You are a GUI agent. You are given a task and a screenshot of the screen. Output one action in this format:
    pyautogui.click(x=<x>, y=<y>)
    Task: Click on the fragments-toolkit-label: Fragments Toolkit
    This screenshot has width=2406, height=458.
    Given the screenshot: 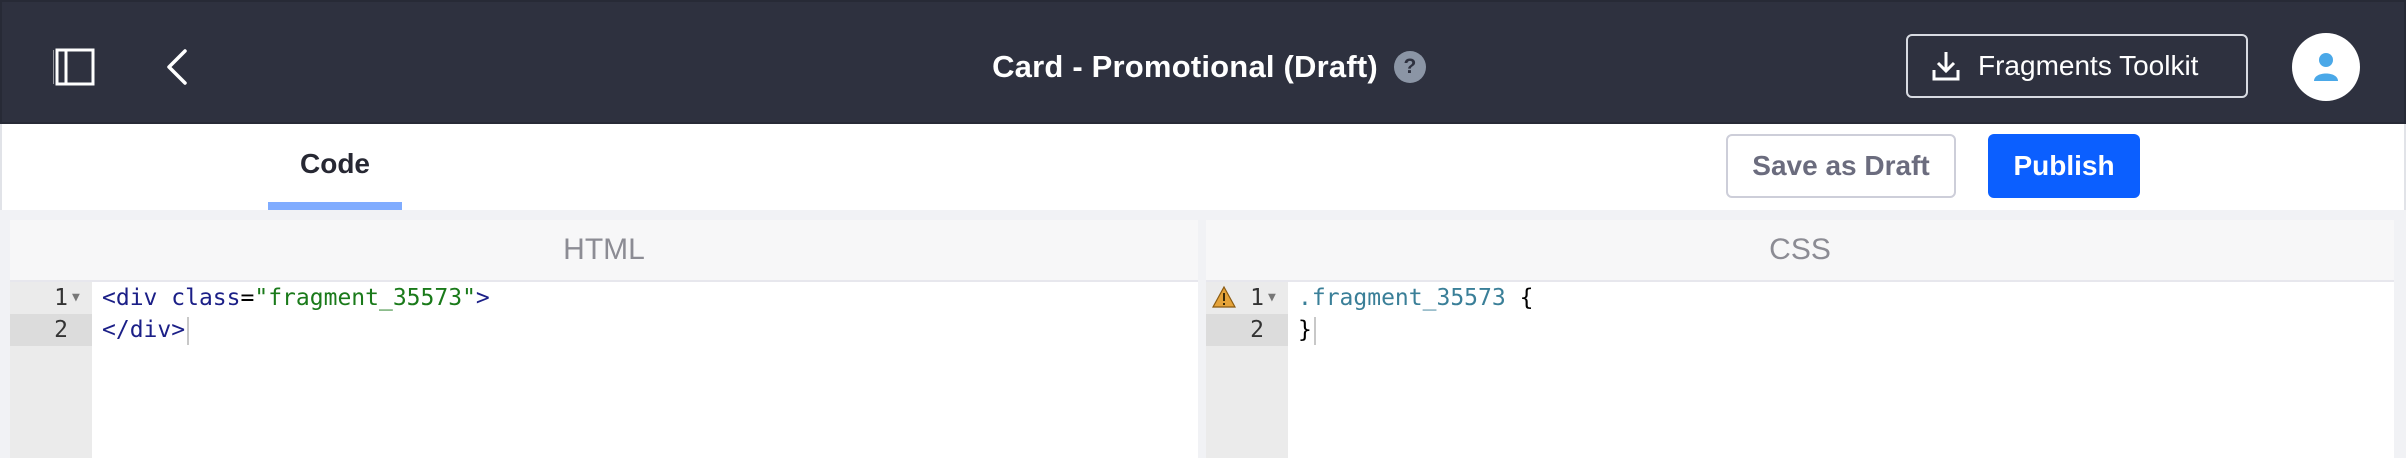 What is the action you would take?
    pyautogui.click(x=2088, y=65)
    